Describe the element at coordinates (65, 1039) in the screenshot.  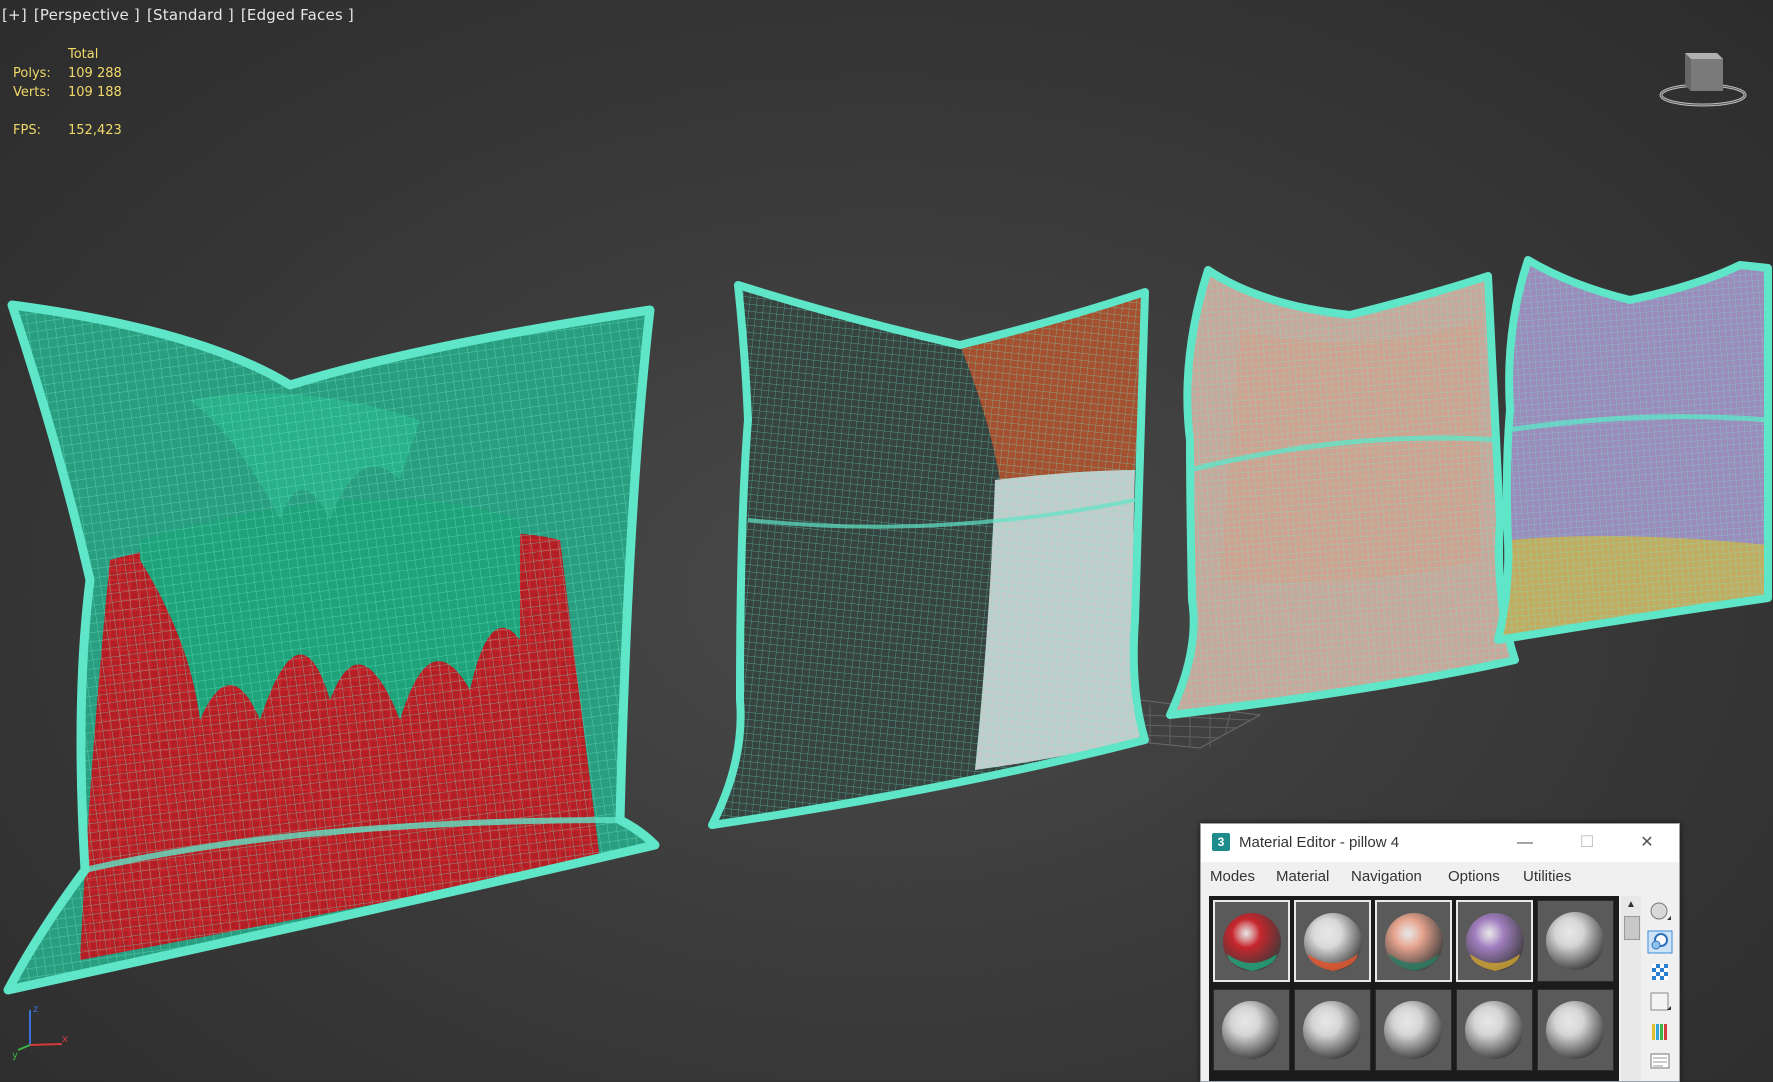
I see `axis-x-label: x` at that location.